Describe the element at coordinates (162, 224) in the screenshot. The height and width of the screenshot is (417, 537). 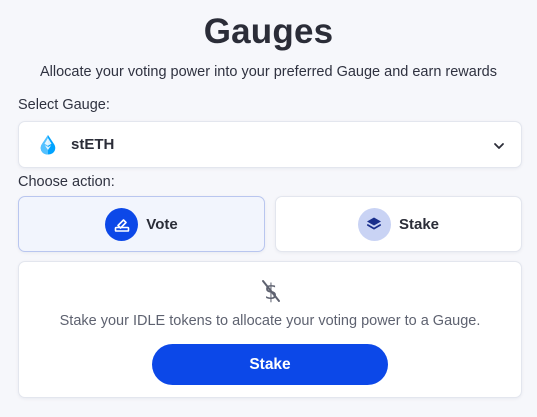
I see `vote-action-label: Vote` at that location.